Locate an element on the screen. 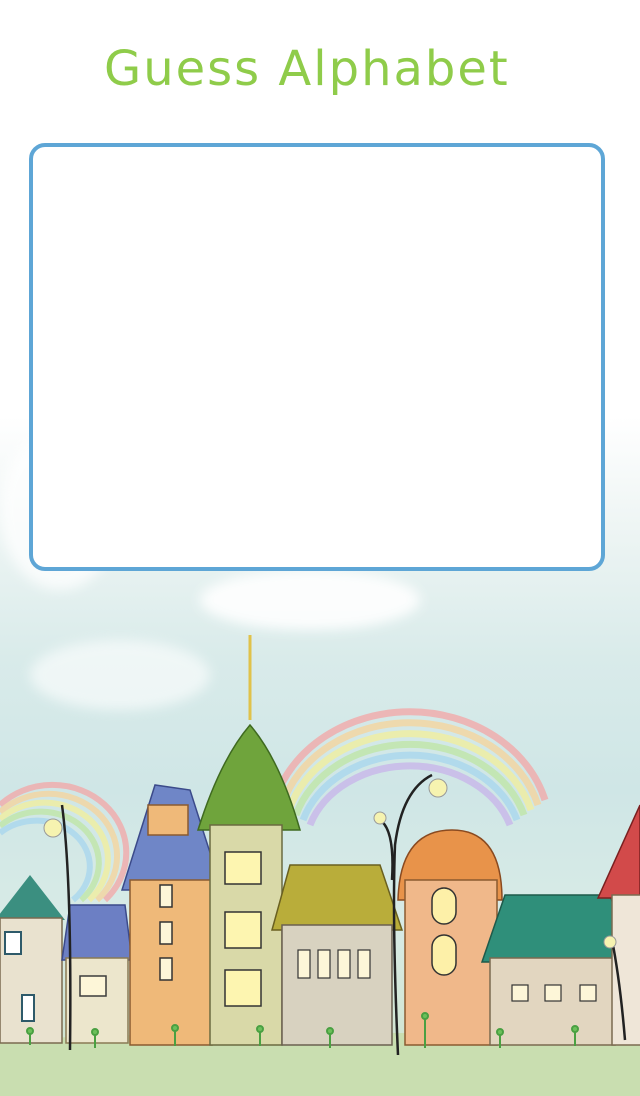 The height and width of the screenshot is (1096, 640). house-arched-orange is located at coordinates (450, 937).